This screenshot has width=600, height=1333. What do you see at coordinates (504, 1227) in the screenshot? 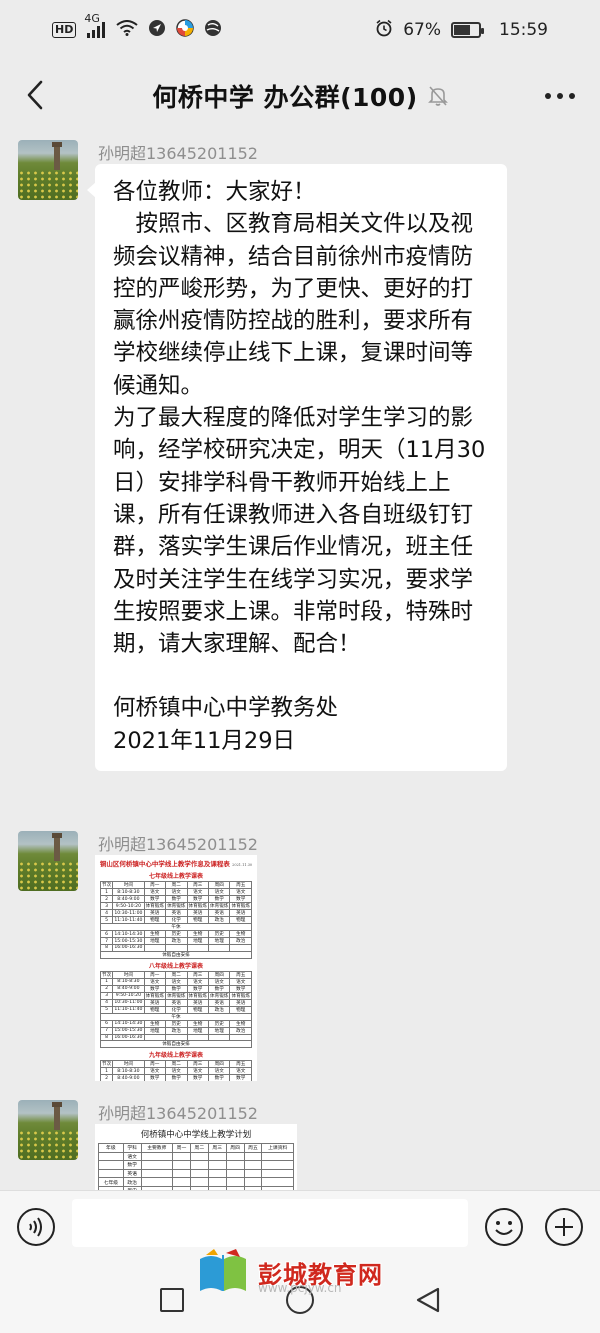
I see `emoji-button` at bounding box center [504, 1227].